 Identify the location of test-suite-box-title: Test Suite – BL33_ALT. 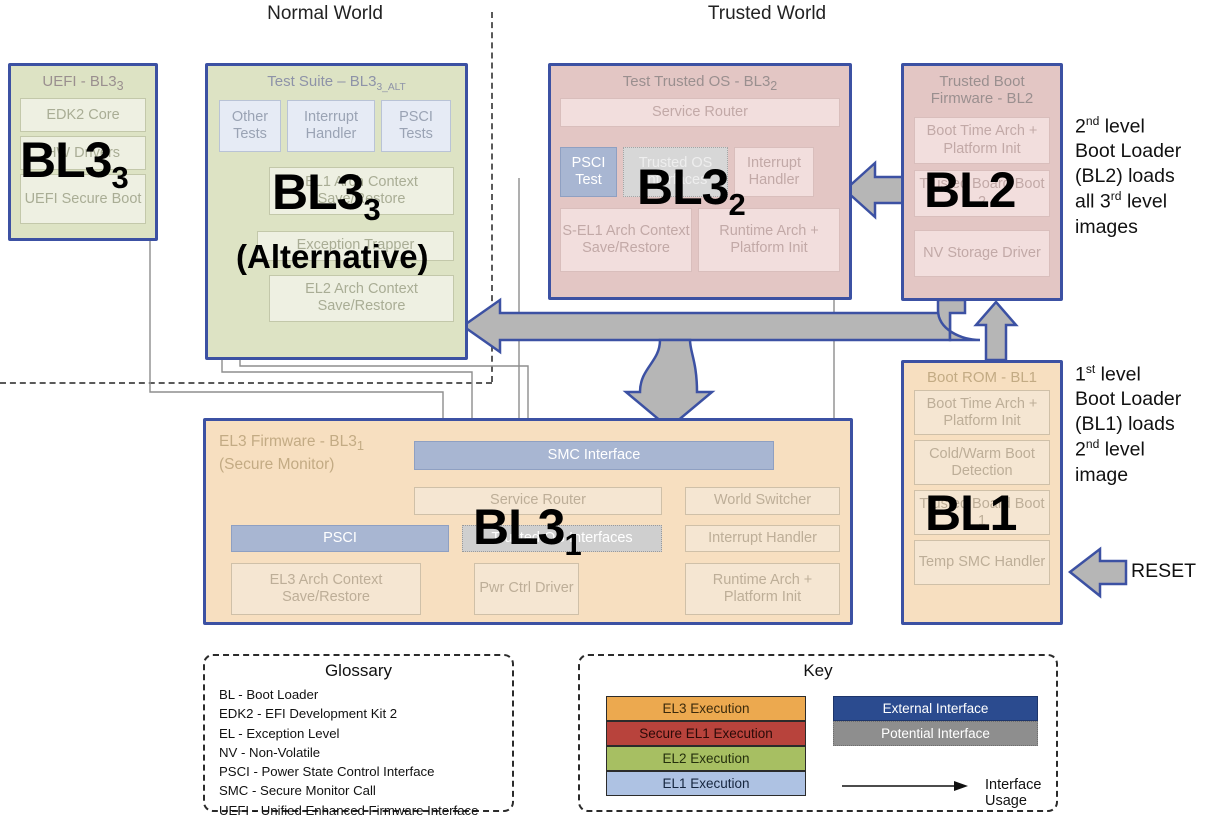
(336, 83).